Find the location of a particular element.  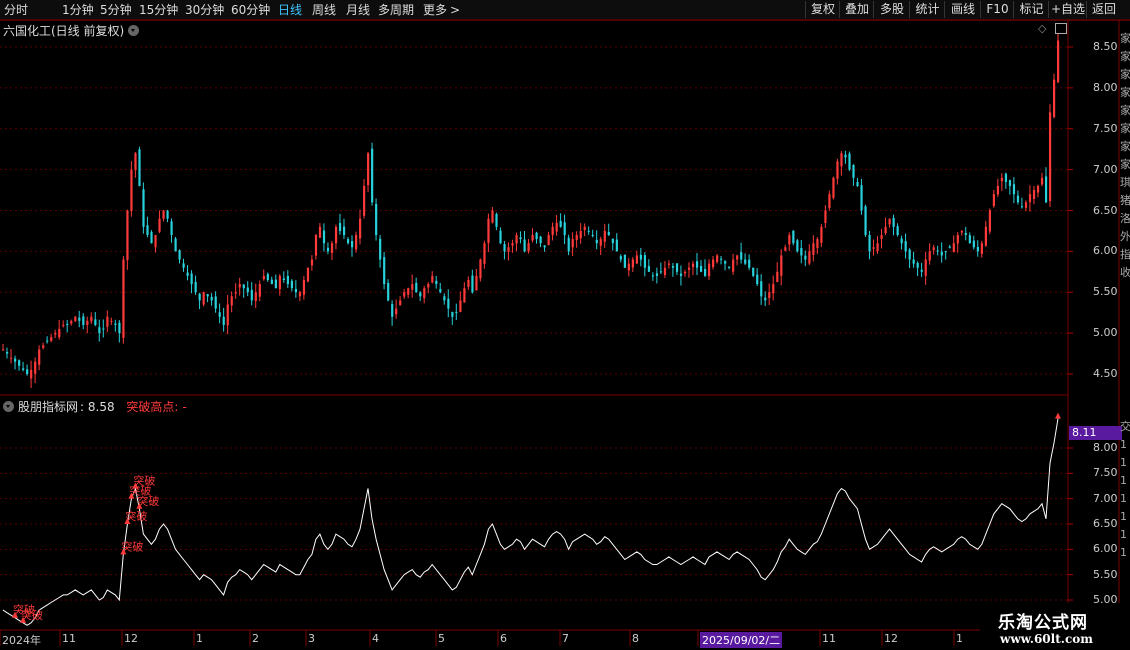

period-tab-30min: 30分钟 is located at coordinates (204, 10).